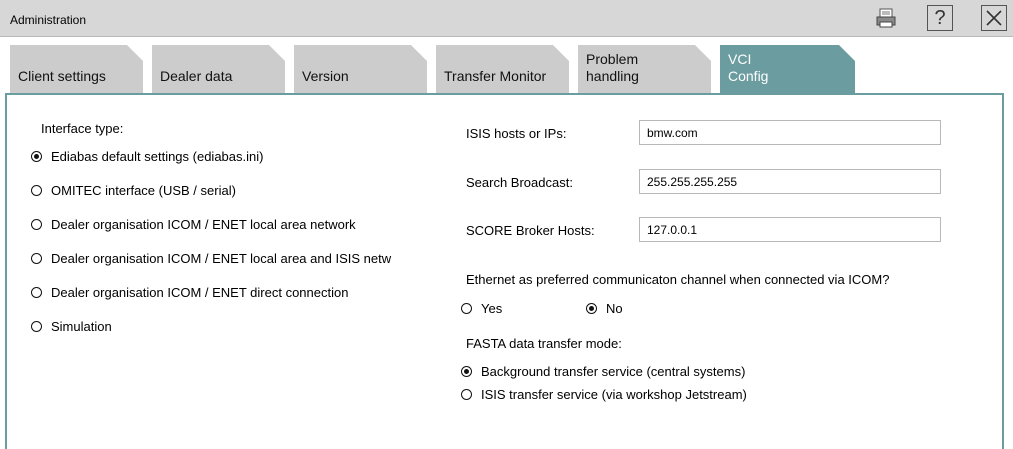 The height and width of the screenshot is (449, 1013). I want to click on interface-option-omitec: OMITEC interface (USB / serial), so click(133, 190).